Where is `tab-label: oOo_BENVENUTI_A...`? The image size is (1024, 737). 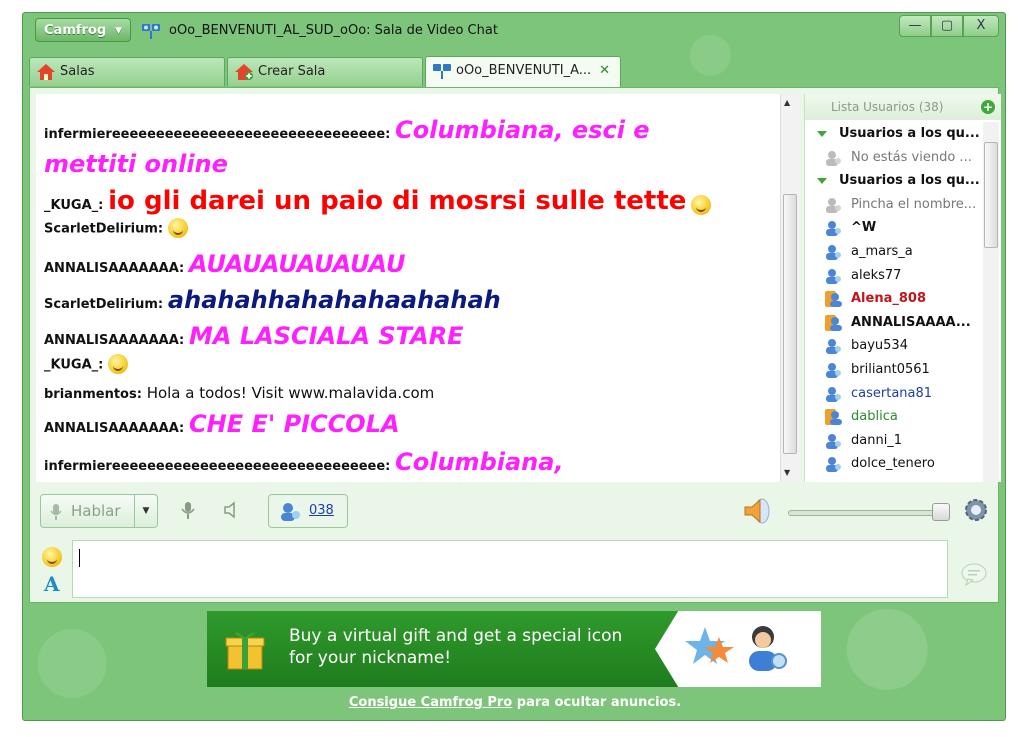
tab-label: oOo_BENVENUTI_A... is located at coordinates (524, 70).